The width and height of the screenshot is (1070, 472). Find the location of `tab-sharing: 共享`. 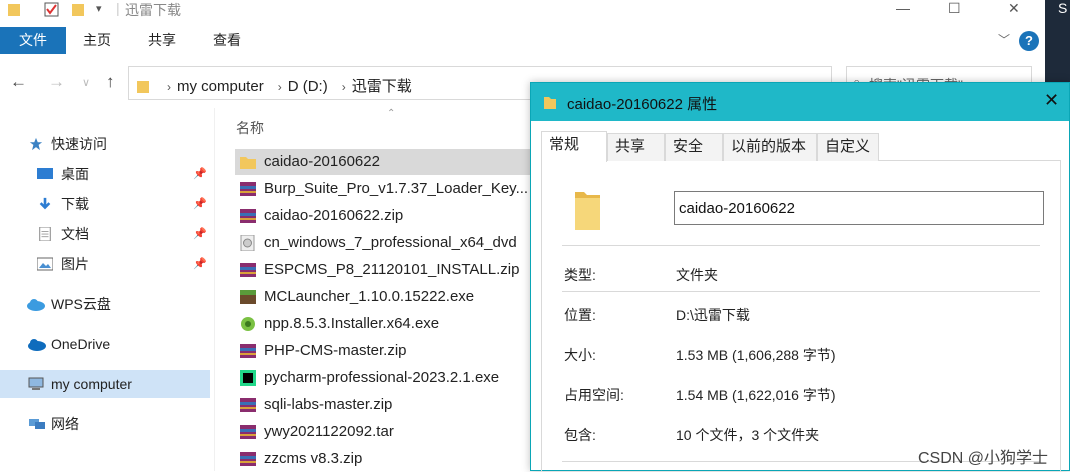

tab-sharing: 共享 is located at coordinates (636, 147).